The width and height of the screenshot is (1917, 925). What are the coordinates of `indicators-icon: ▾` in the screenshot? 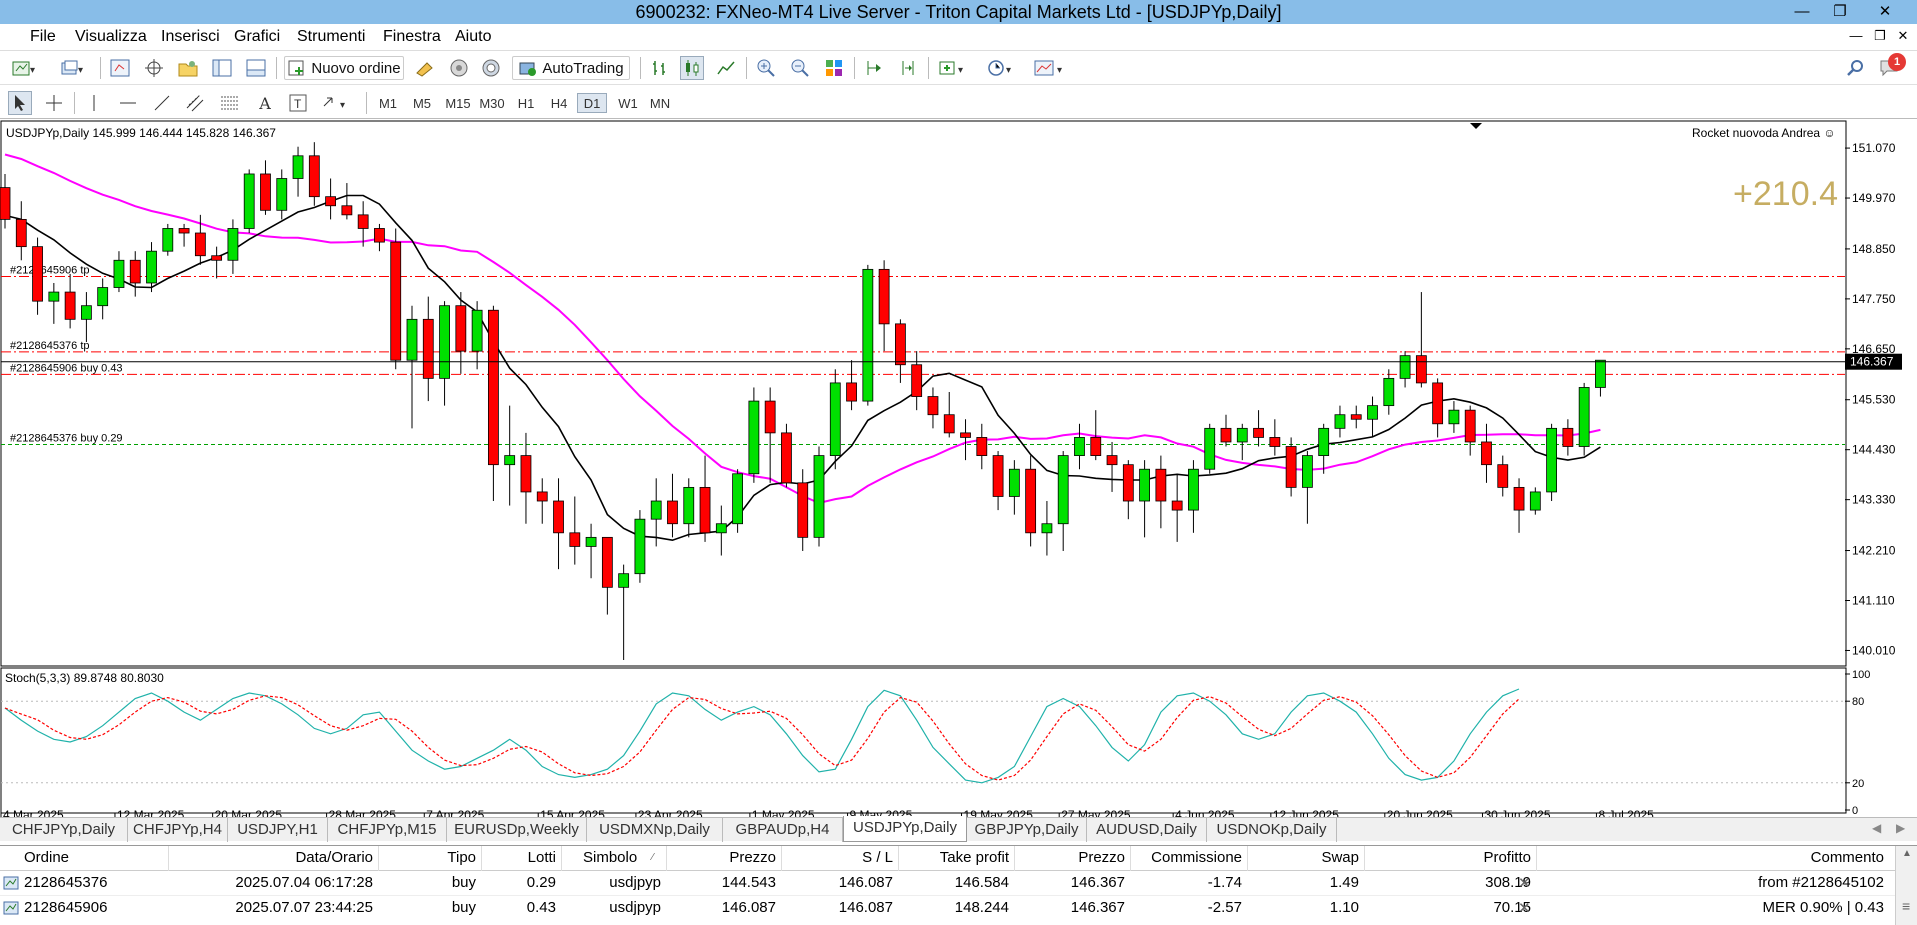 It's located at (953, 68).